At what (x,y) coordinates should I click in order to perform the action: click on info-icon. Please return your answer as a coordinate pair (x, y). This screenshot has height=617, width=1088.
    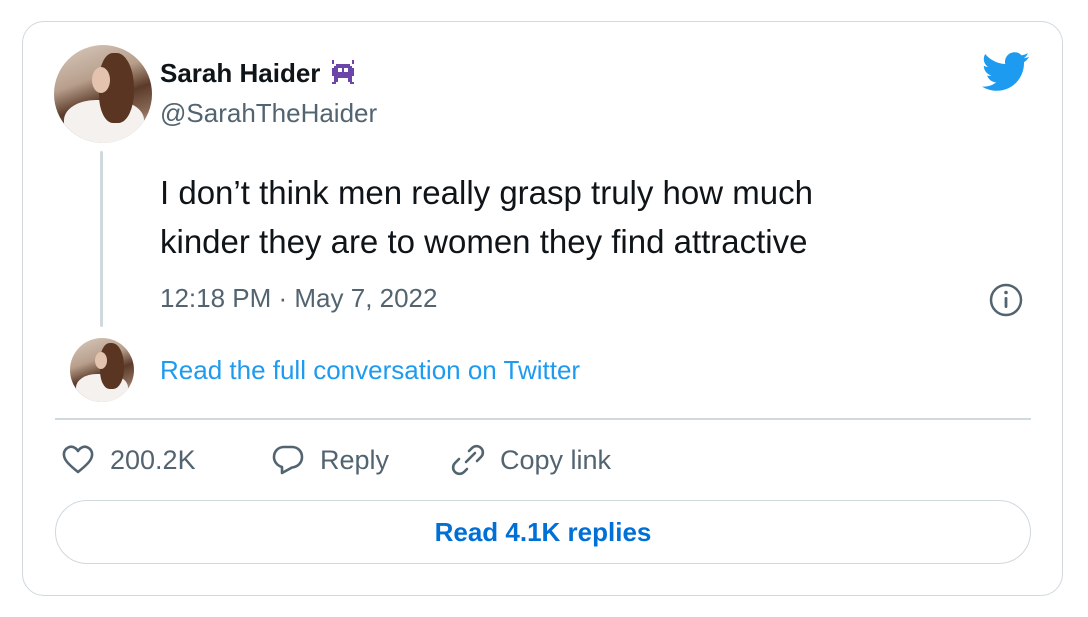
    Looking at the image, I should click on (1006, 300).